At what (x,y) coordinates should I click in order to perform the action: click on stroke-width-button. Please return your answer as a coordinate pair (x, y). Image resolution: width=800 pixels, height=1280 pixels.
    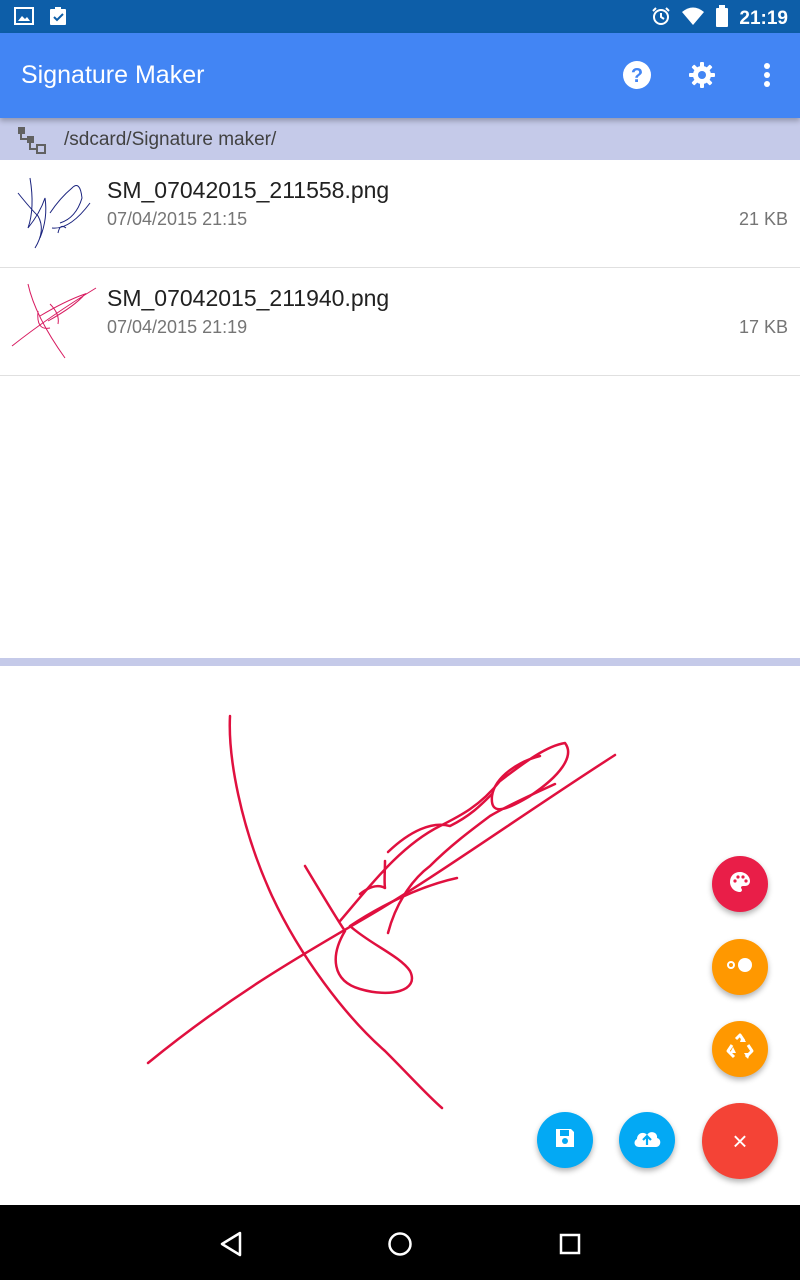
    Looking at the image, I should click on (740, 967).